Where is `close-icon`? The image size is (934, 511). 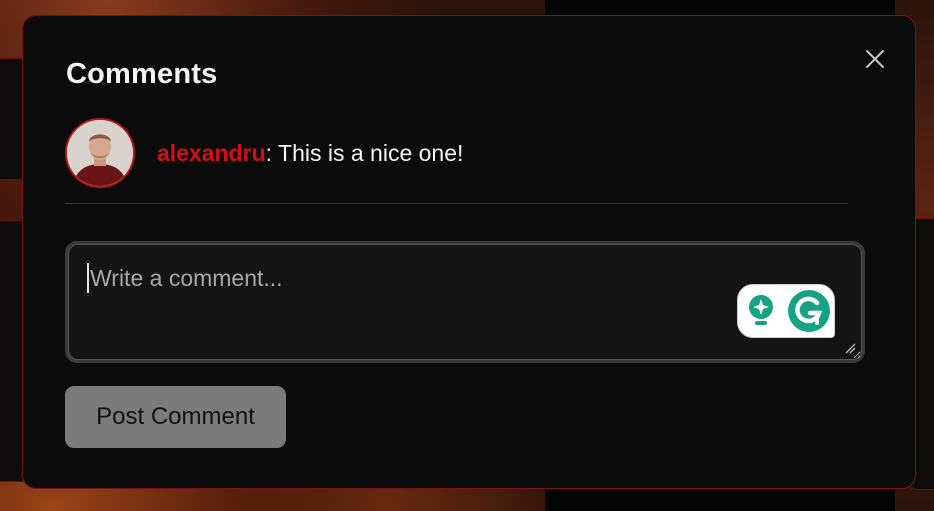 close-icon is located at coordinates (875, 59).